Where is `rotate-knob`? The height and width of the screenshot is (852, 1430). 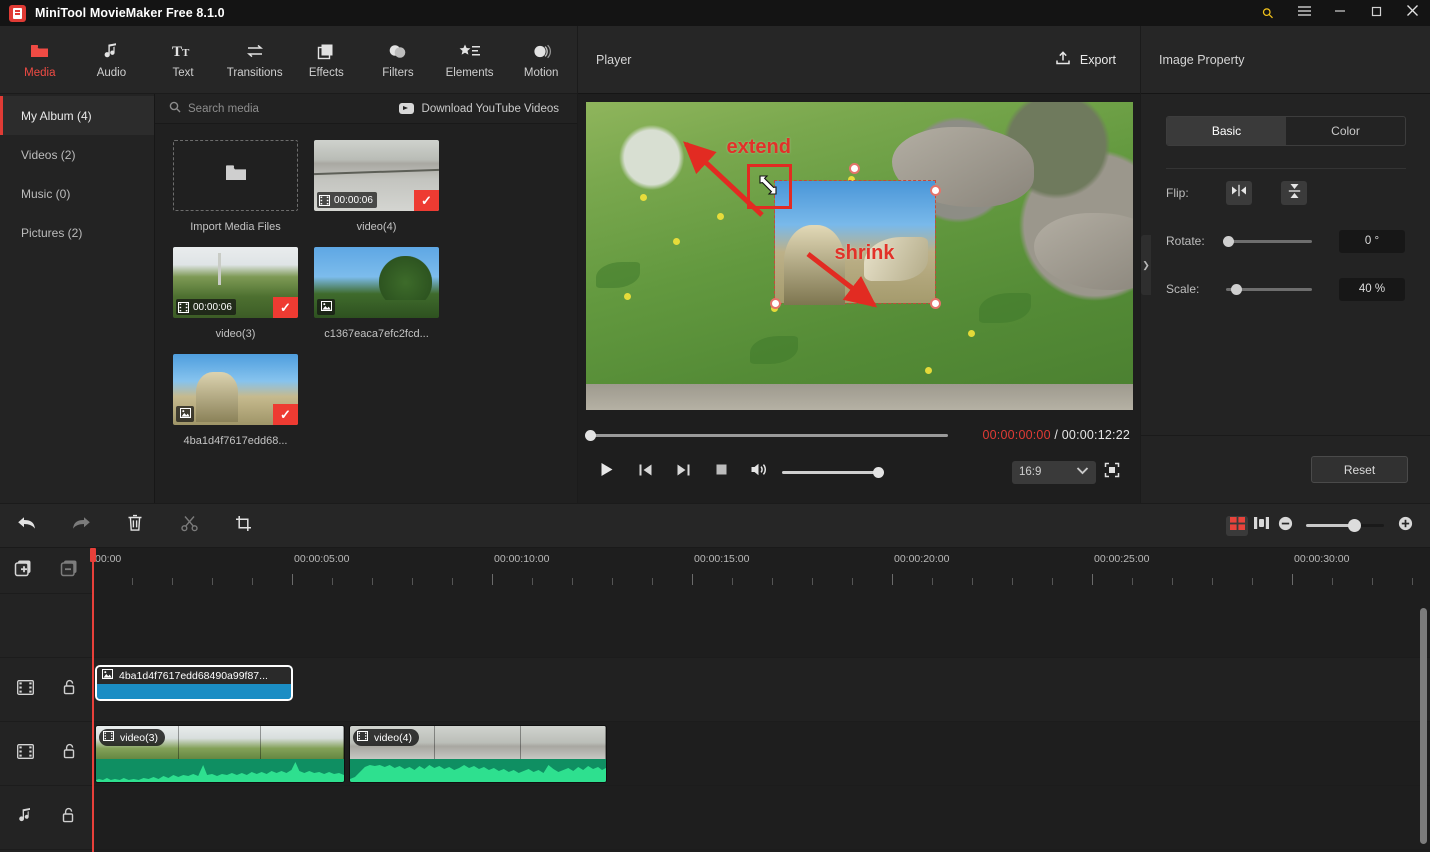
rotate-knob is located at coordinates (1228, 241).